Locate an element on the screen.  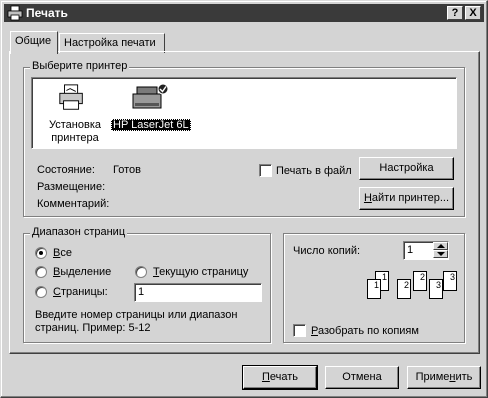
add-printer-label-1: Установка is located at coordinates (75, 125).